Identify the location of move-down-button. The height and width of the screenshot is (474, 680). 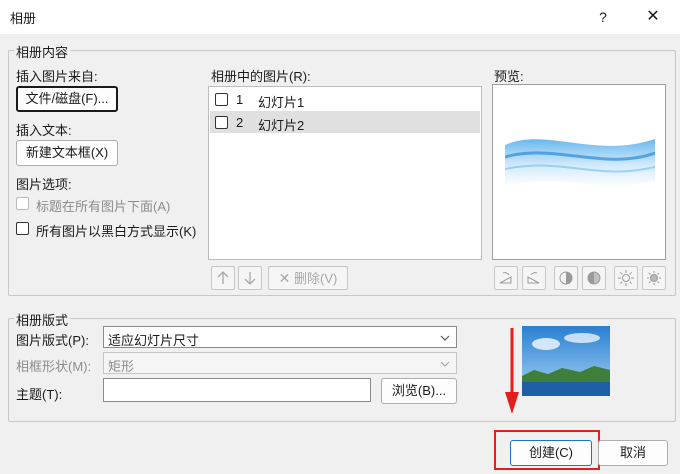
(250, 278).